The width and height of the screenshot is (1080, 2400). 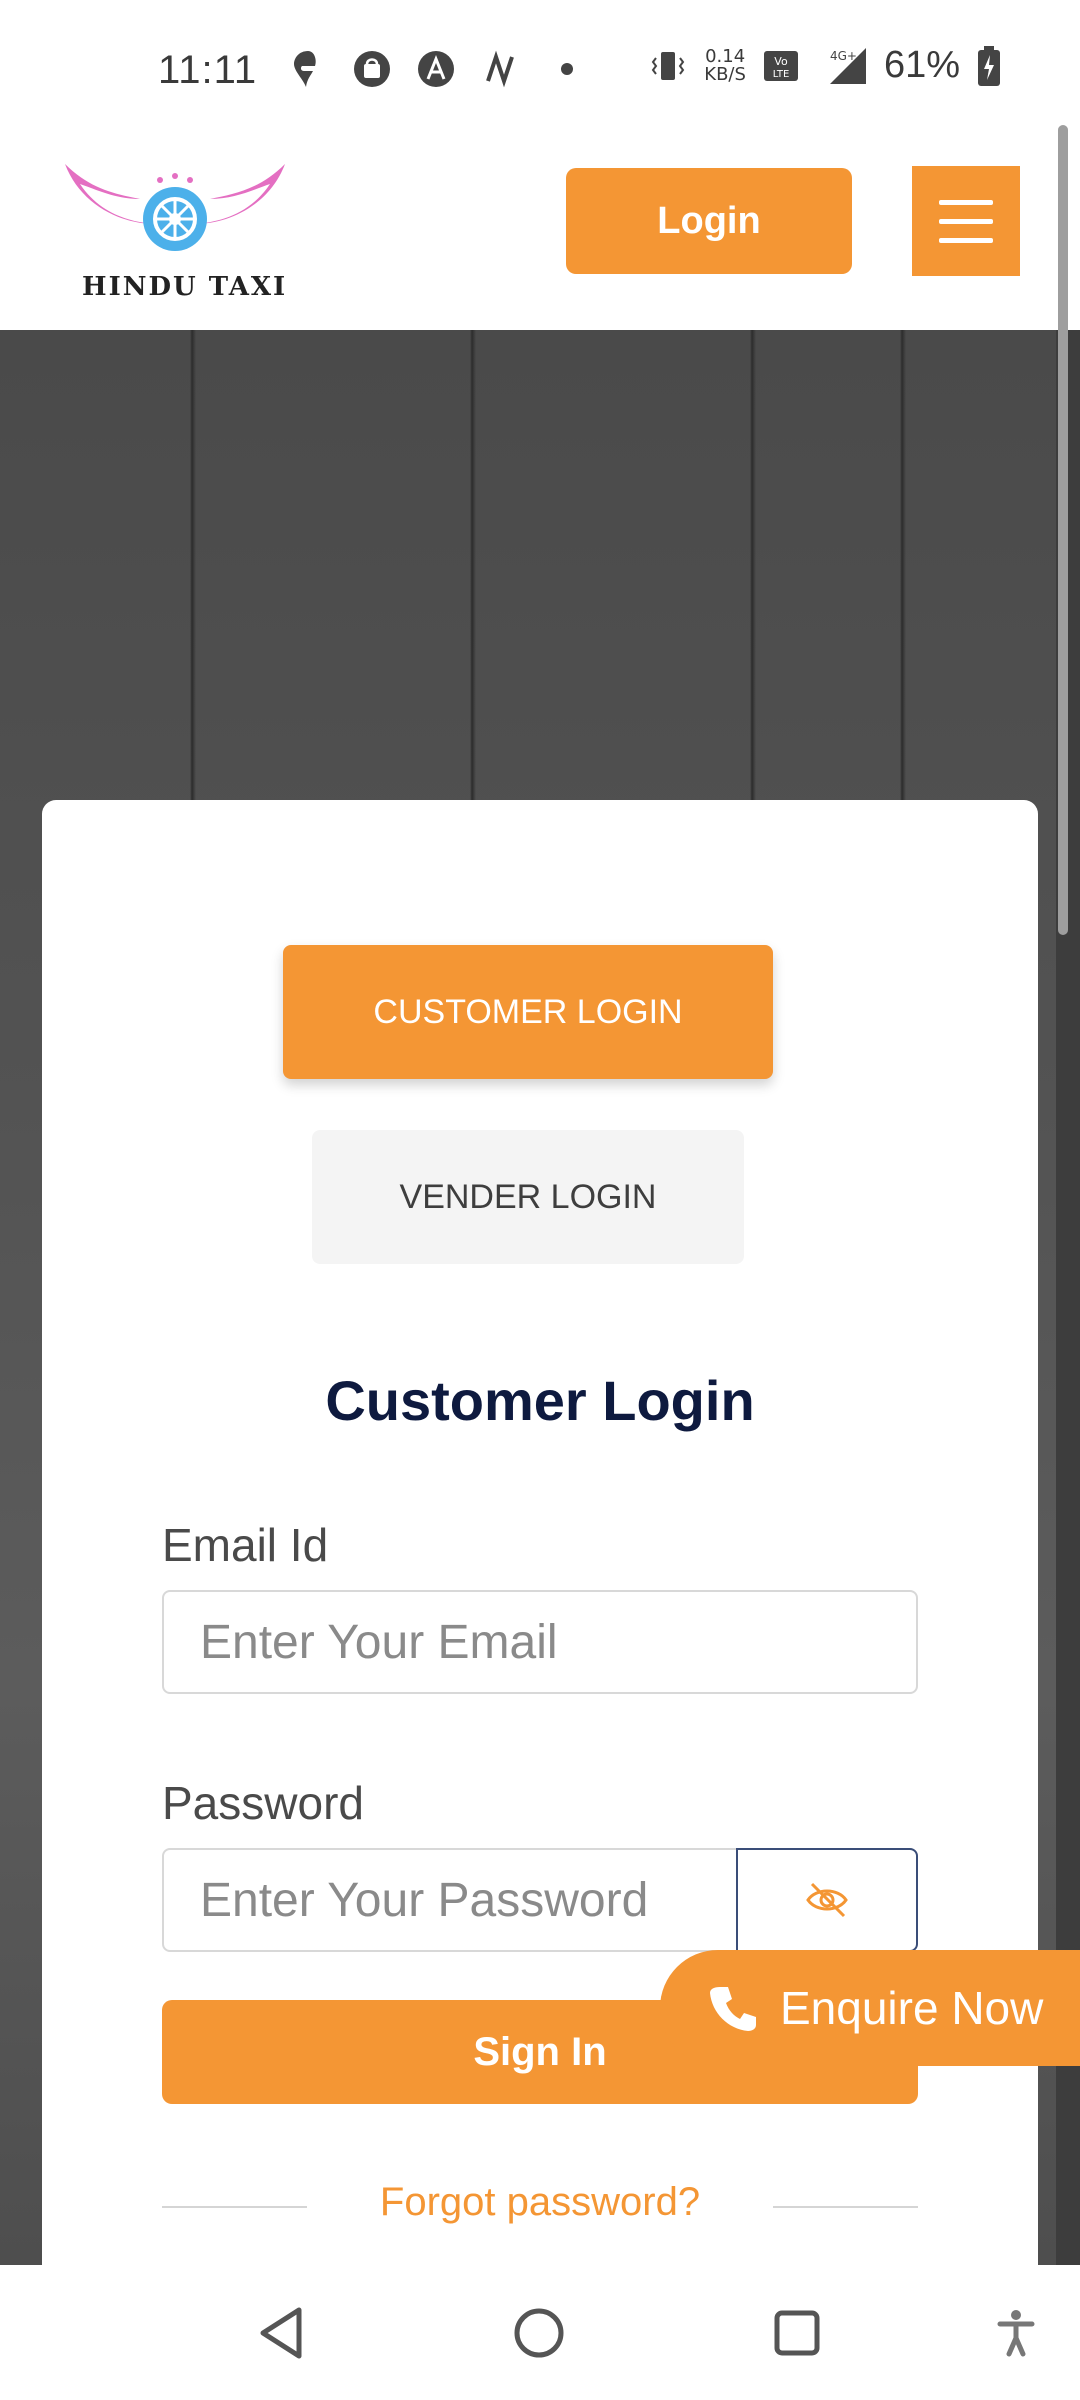 I want to click on volte-icon: VoLTE, so click(x=780, y=65).